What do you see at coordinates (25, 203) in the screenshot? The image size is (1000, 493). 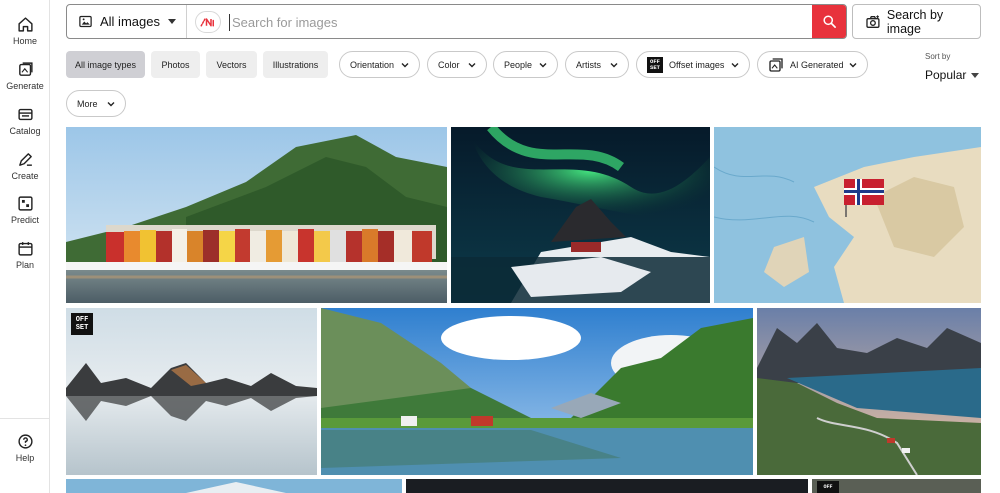 I see `predict-icon` at bounding box center [25, 203].